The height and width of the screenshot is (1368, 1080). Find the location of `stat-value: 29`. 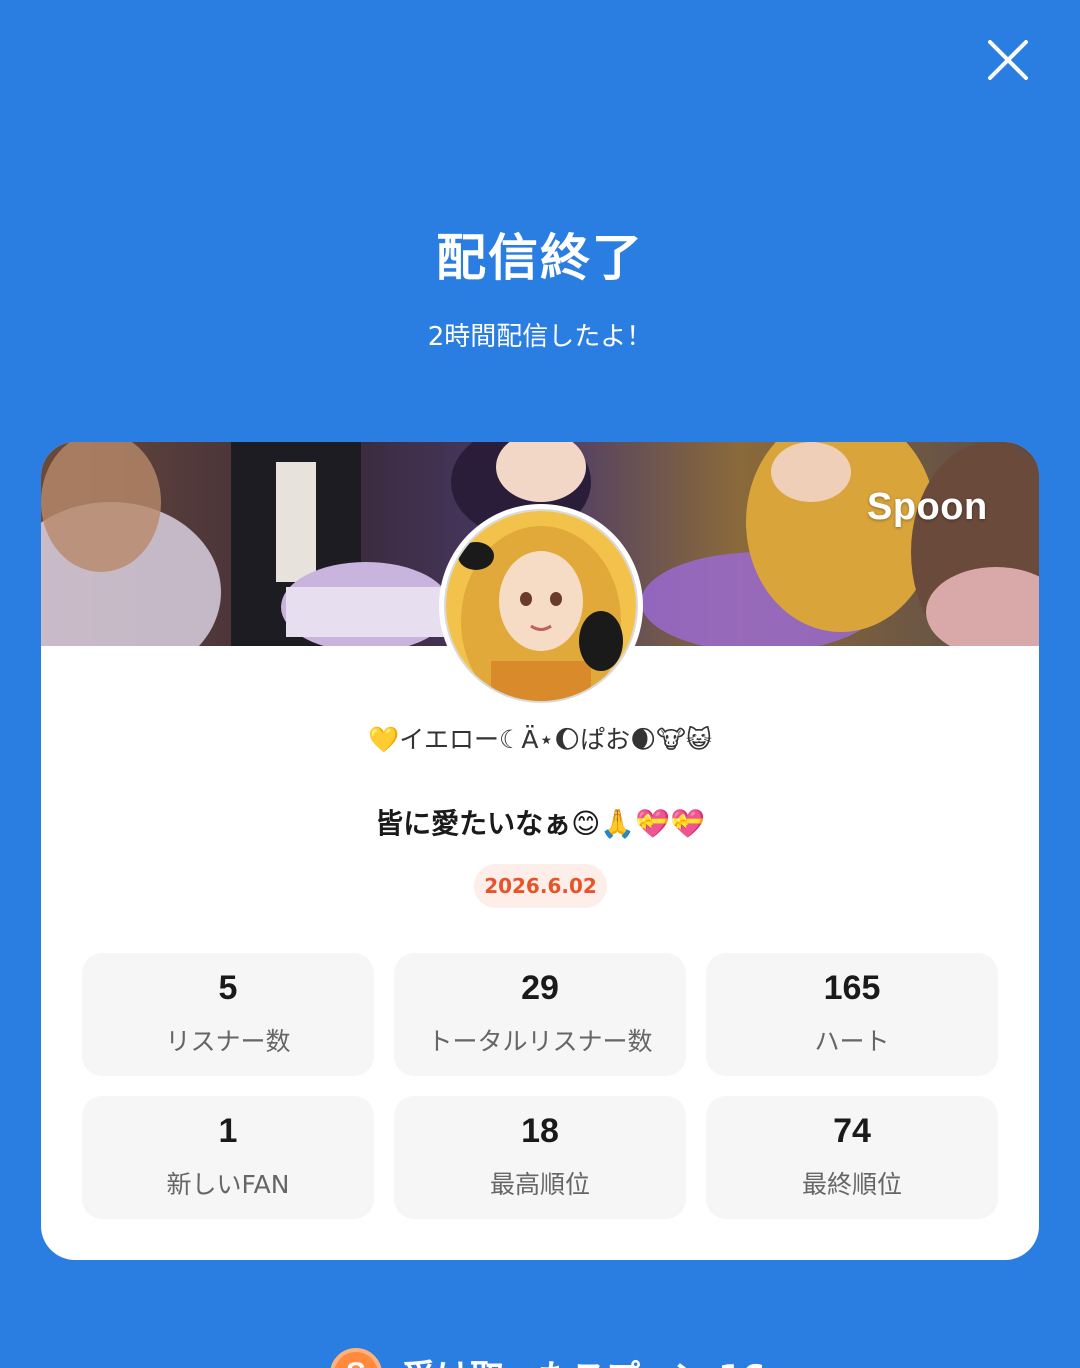

stat-value: 29 is located at coordinates (540, 988).